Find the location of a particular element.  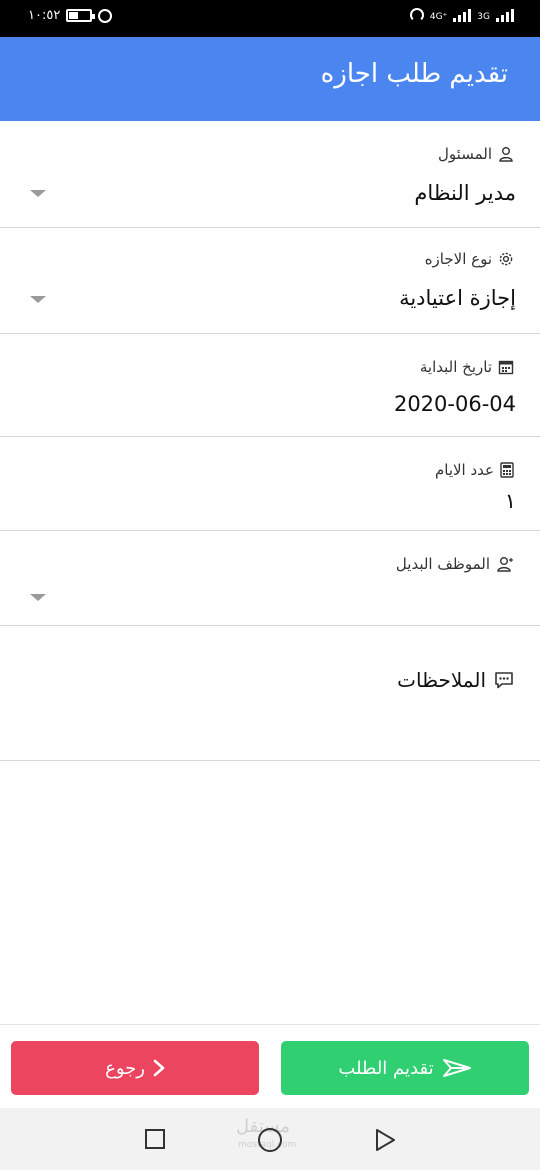

status-time: ١٠:٥٢ is located at coordinates (44, 15).